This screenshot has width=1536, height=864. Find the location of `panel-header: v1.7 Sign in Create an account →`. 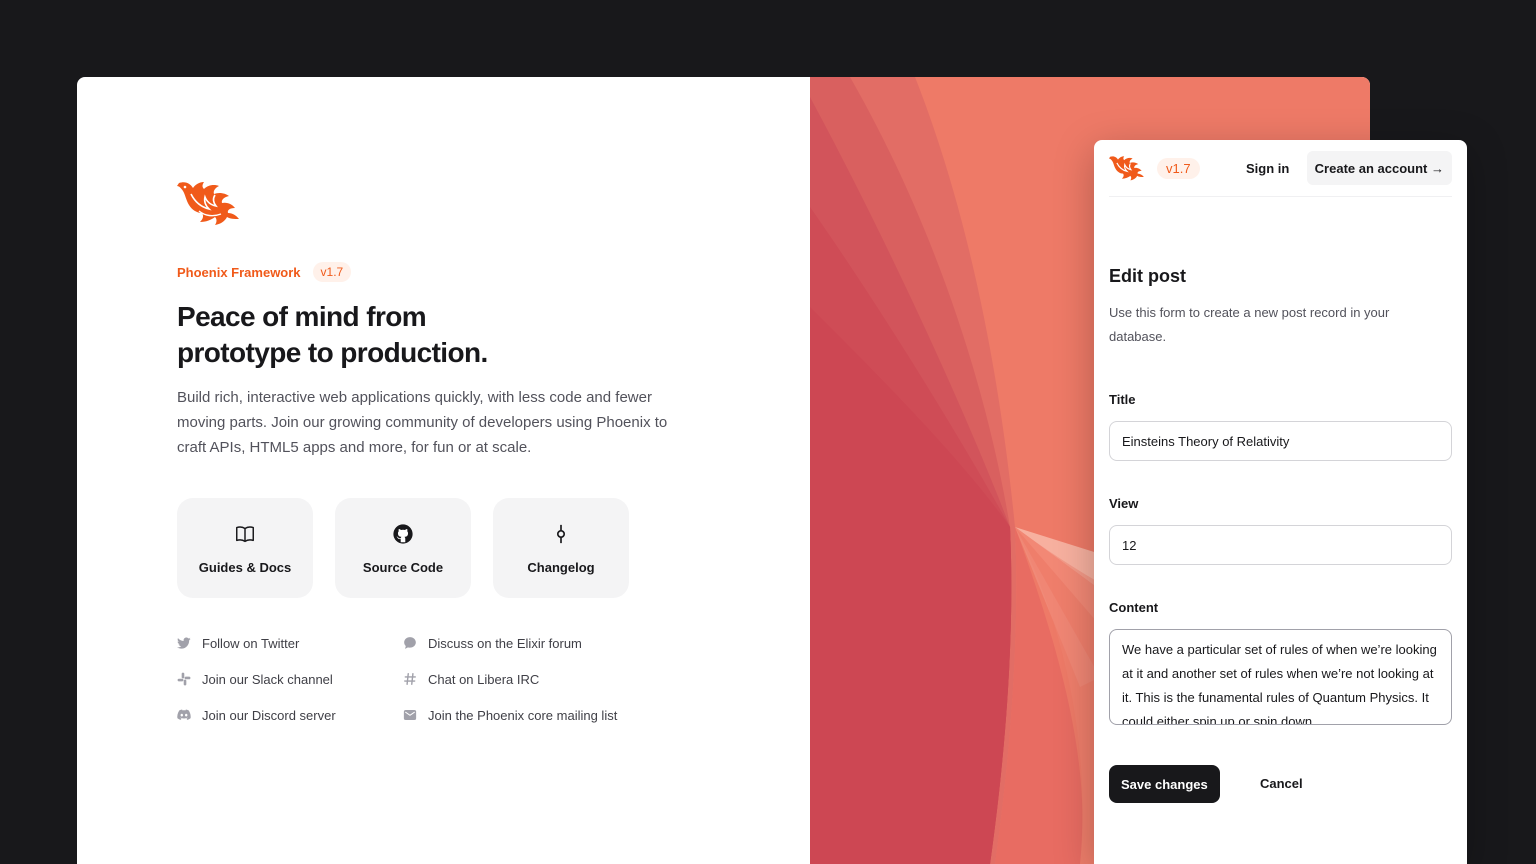

panel-header: v1.7 Sign in Create an account → is located at coordinates (1280, 173).